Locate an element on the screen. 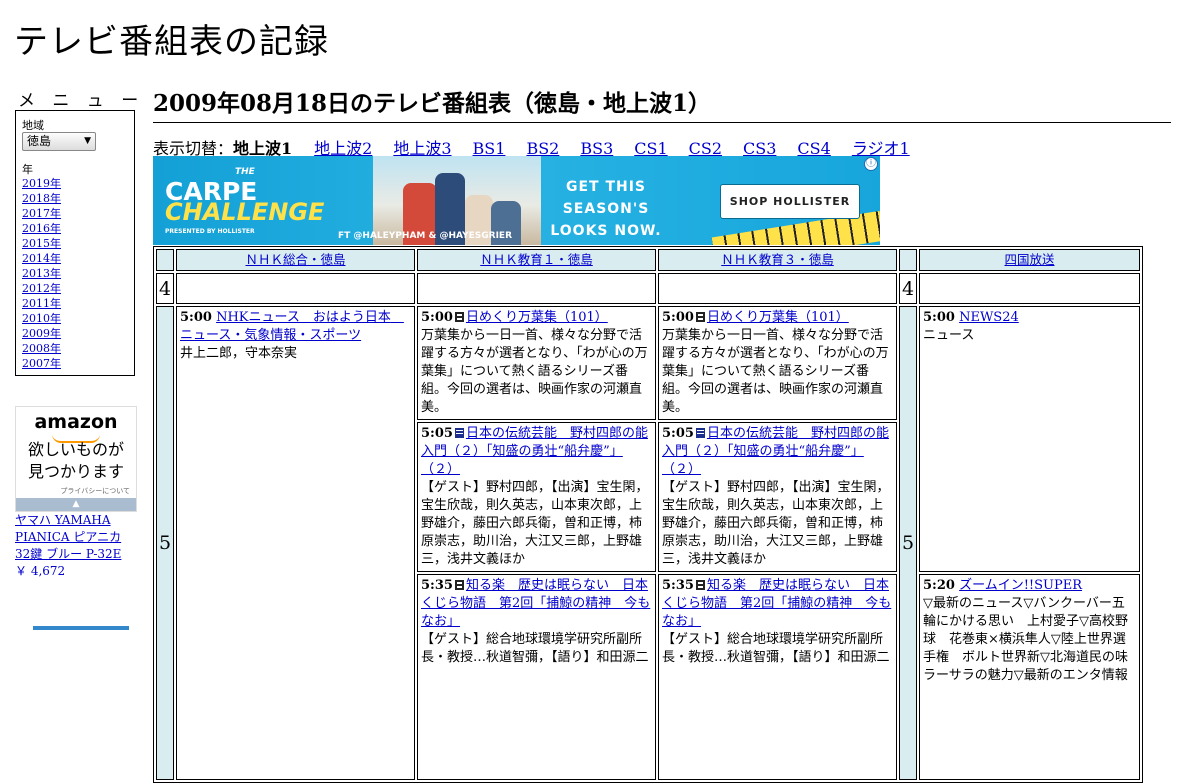 Image resolution: width=1200 pixels, height=783 pixels. program-title-link: NHKニュース おはよう日本 ニュース・気象情報・スポーツ is located at coordinates (292, 326).